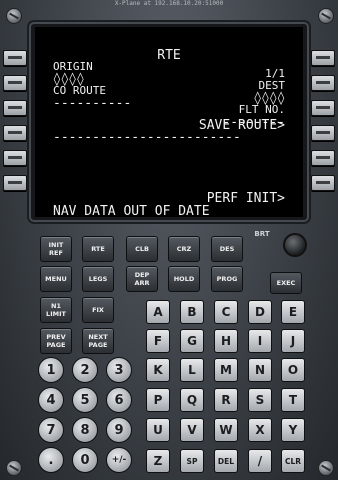 The width and height of the screenshot is (338, 480). Describe the element at coordinates (158, 400) in the screenshot. I see `key-p: P` at that location.